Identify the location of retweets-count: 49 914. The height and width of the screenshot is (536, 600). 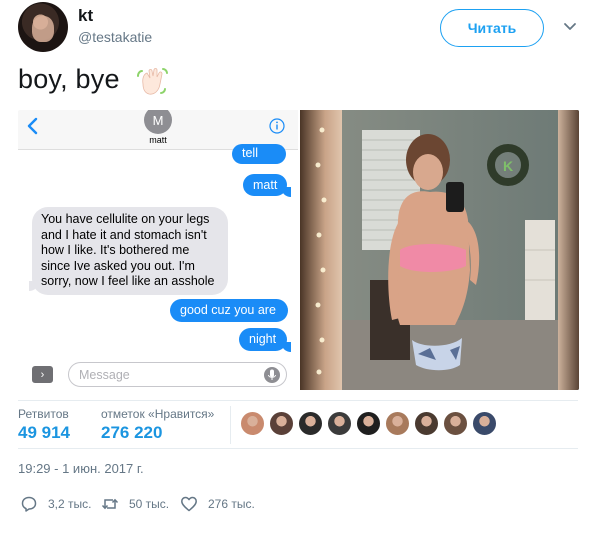
(44, 433).